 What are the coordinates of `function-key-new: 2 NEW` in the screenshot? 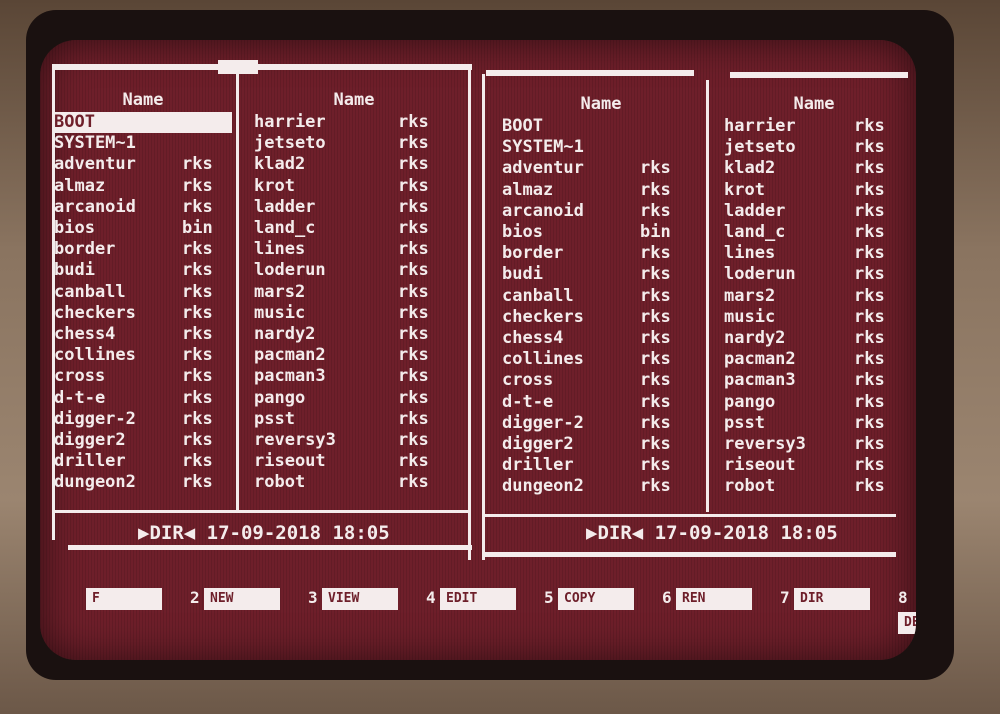 It's located at (235, 598).